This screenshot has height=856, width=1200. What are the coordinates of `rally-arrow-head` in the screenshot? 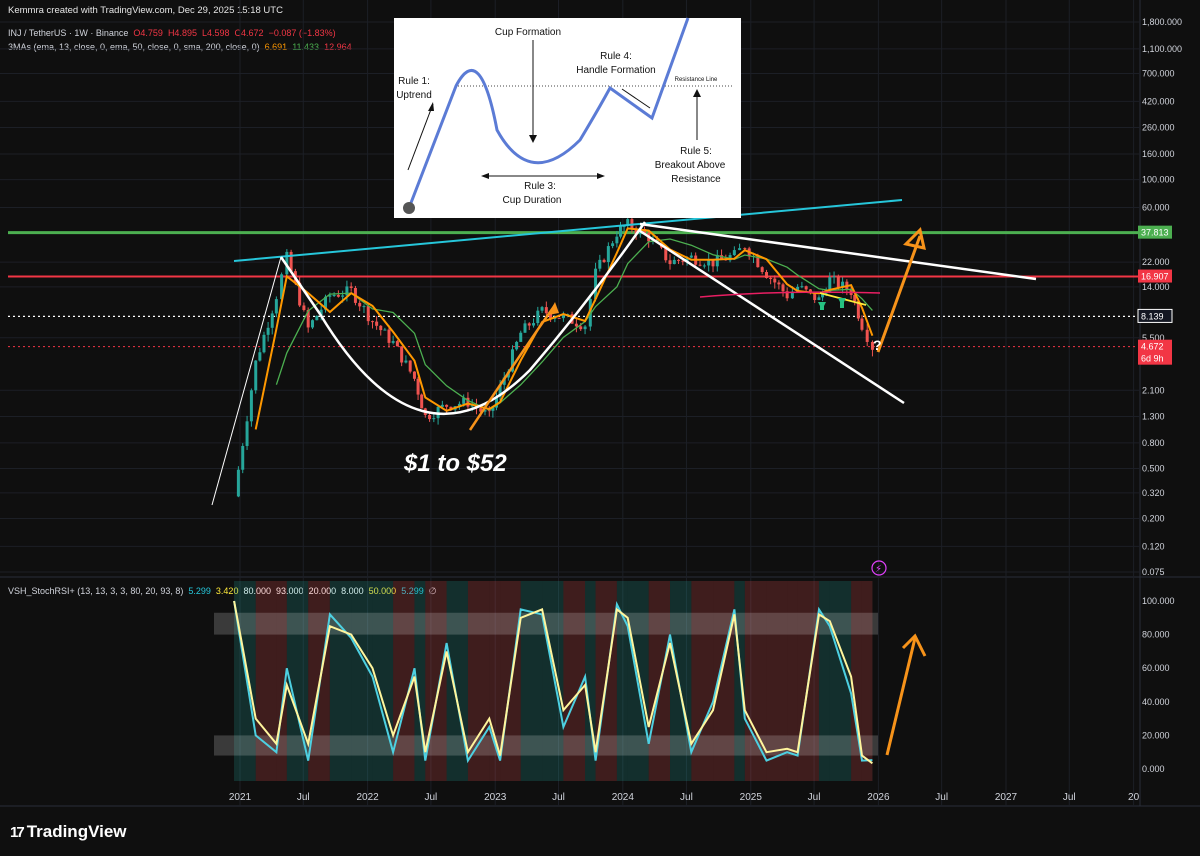 It's located at (553, 308).